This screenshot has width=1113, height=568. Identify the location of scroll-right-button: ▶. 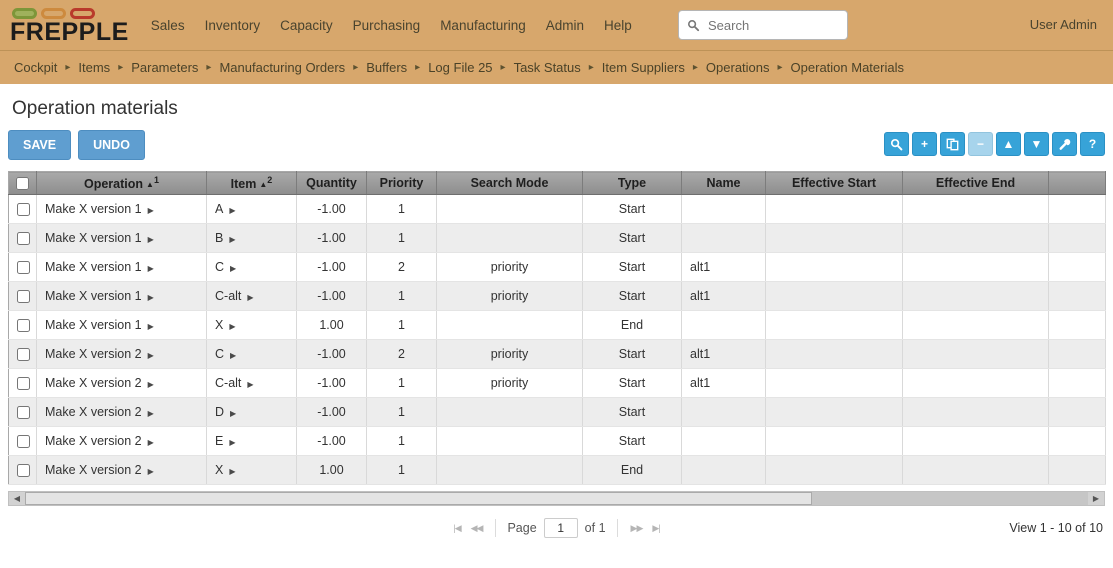
(1096, 498).